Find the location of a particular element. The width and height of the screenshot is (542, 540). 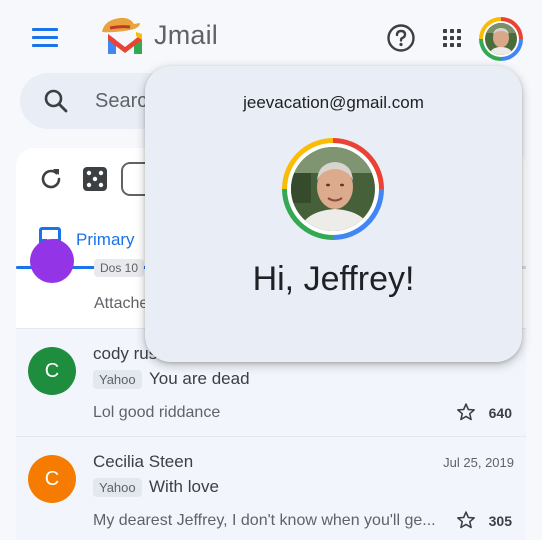

email-subject: With love is located at coordinates (184, 486).